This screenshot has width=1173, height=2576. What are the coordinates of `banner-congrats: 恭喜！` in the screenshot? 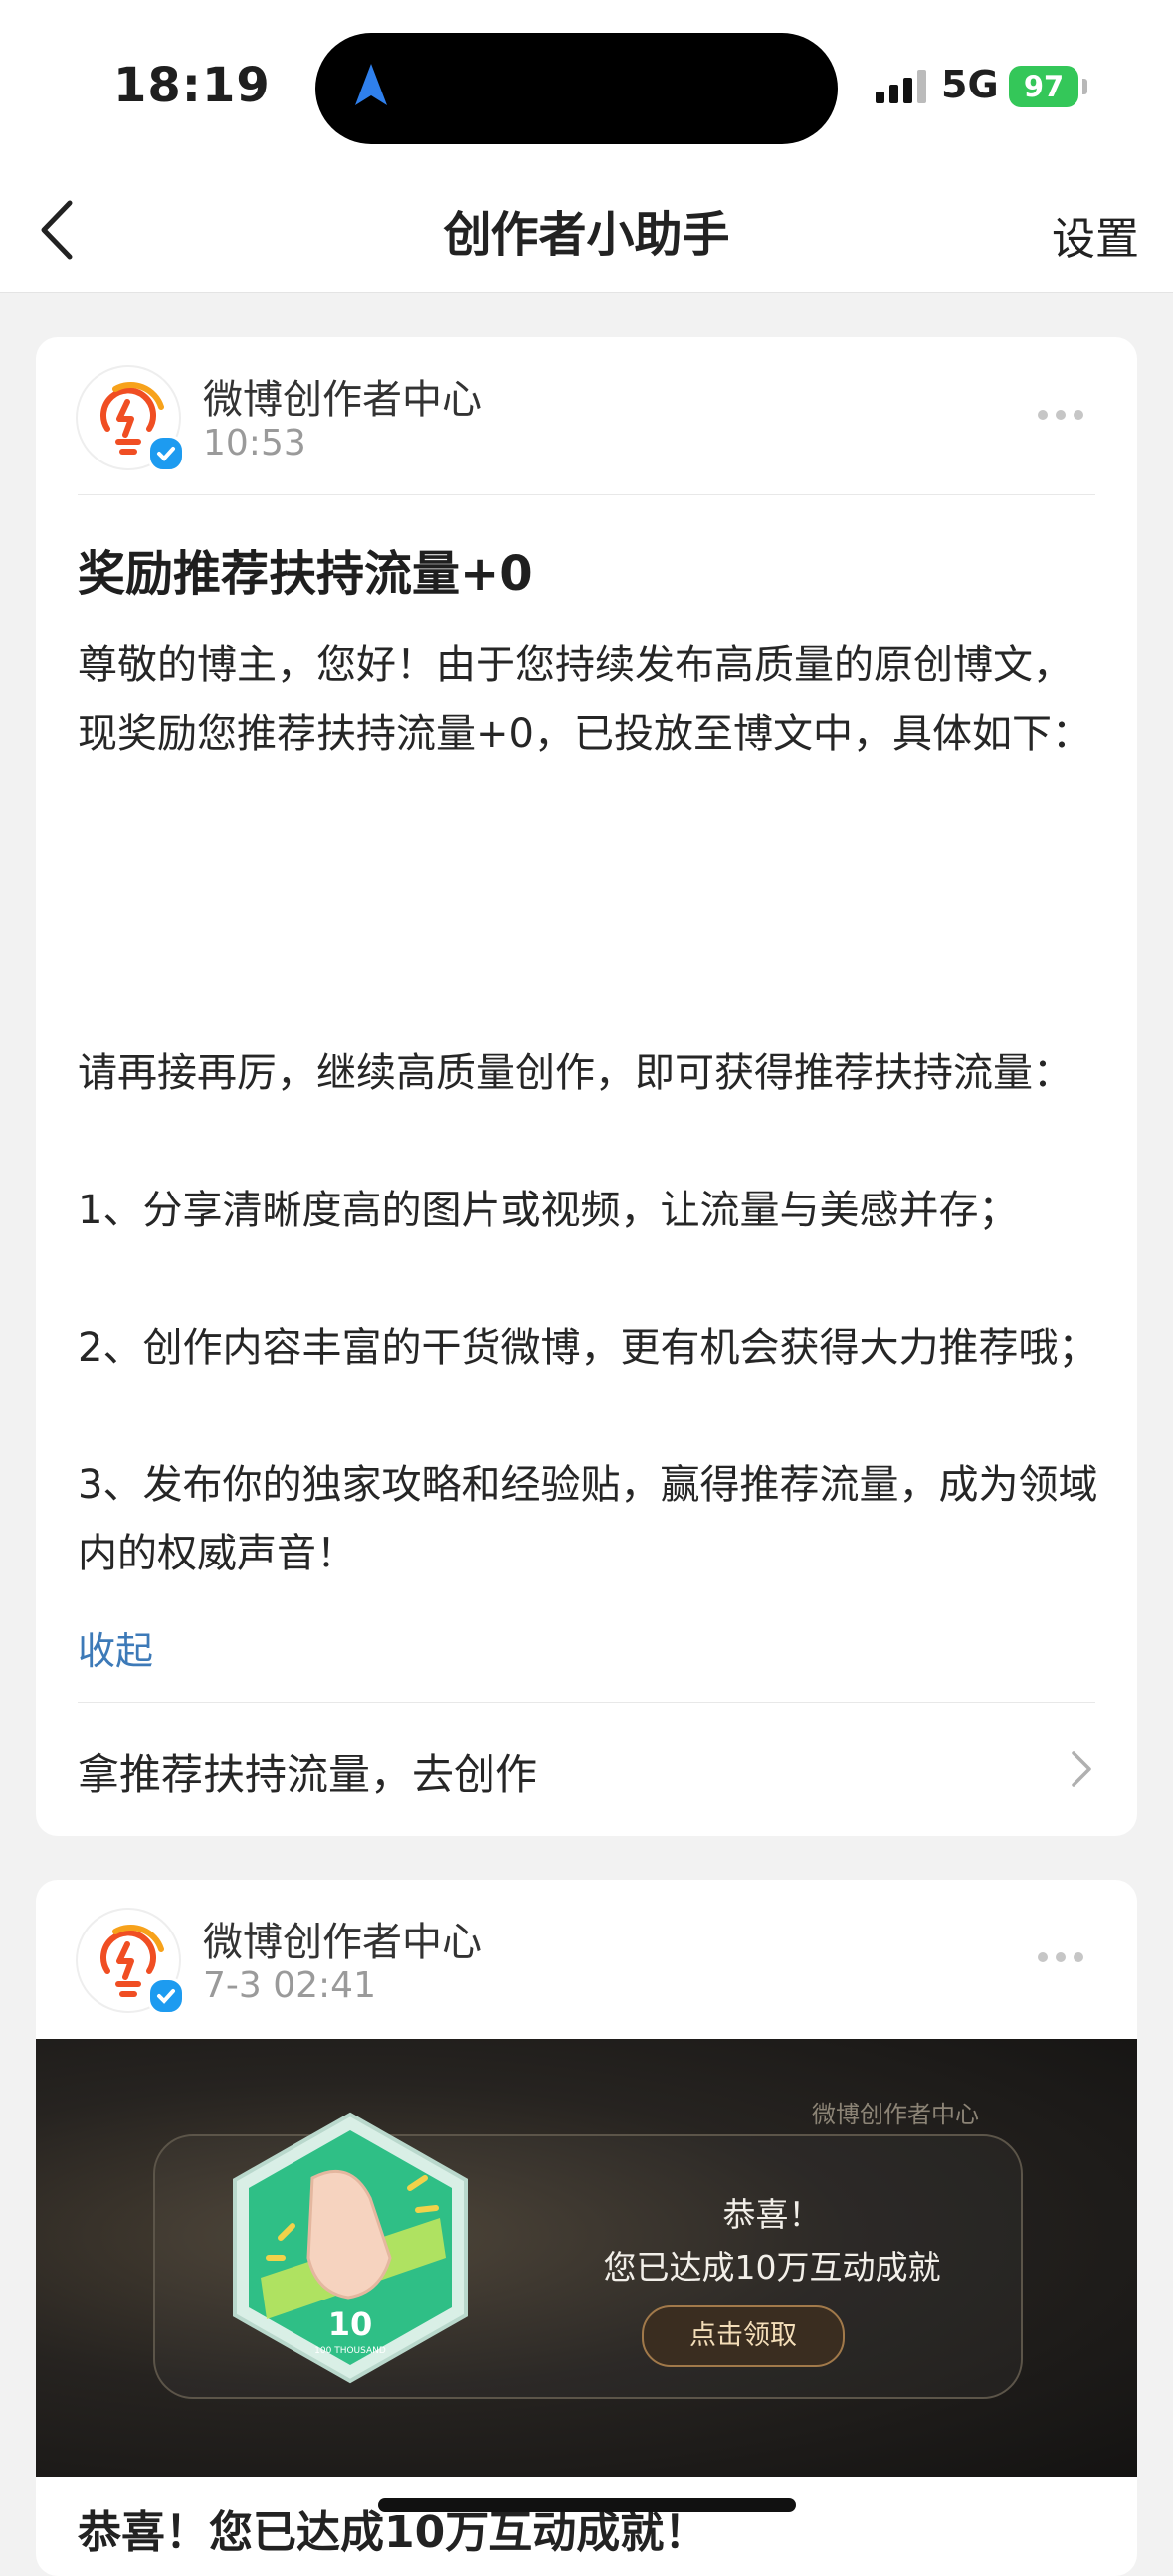 It's located at (772, 2214).